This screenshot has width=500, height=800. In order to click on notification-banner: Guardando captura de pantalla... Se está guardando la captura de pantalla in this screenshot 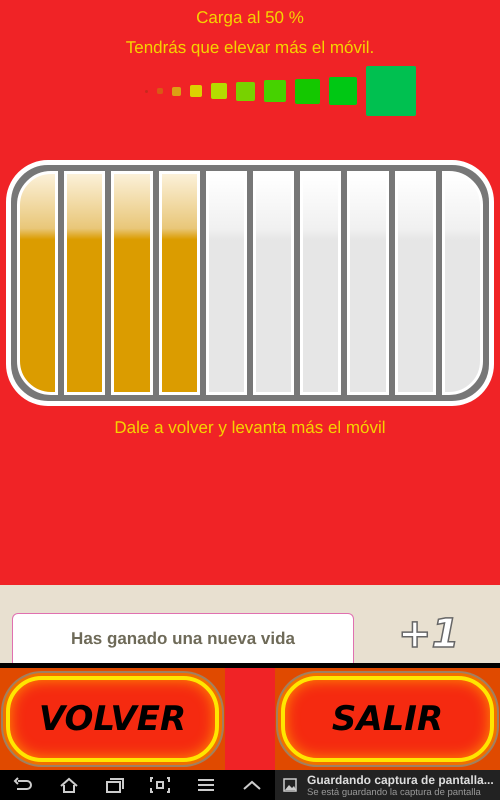, I will do `click(387, 785)`.